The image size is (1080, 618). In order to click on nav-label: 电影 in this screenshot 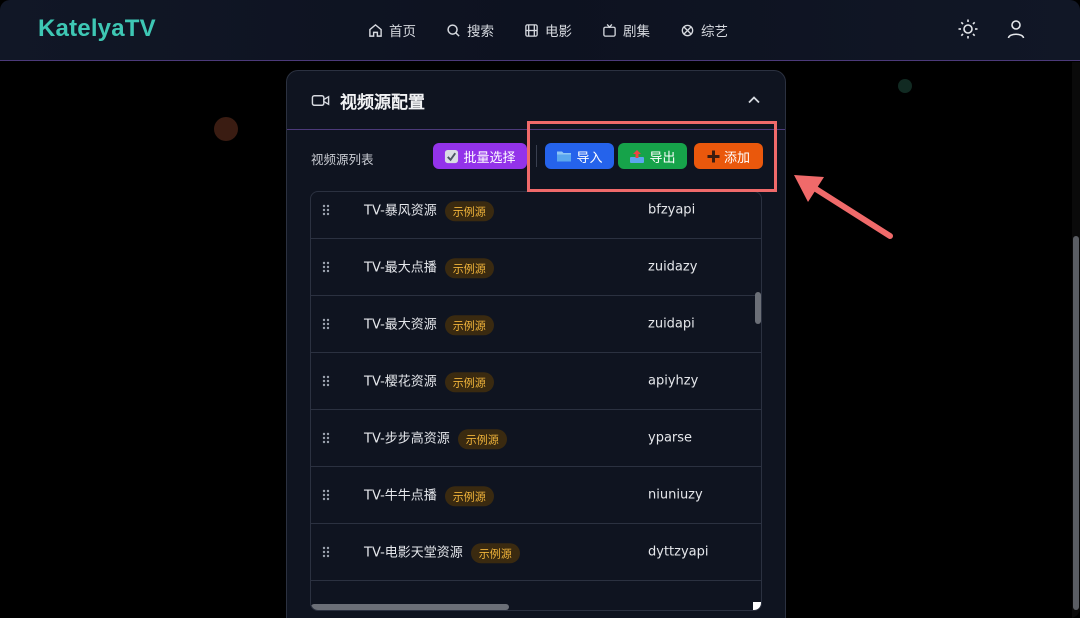, I will do `click(558, 32)`.